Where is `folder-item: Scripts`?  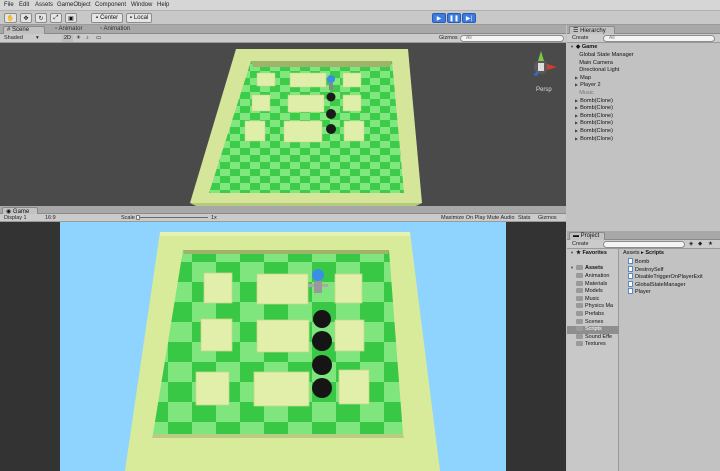
folder-item: Scripts is located at coordinates (593, 330).